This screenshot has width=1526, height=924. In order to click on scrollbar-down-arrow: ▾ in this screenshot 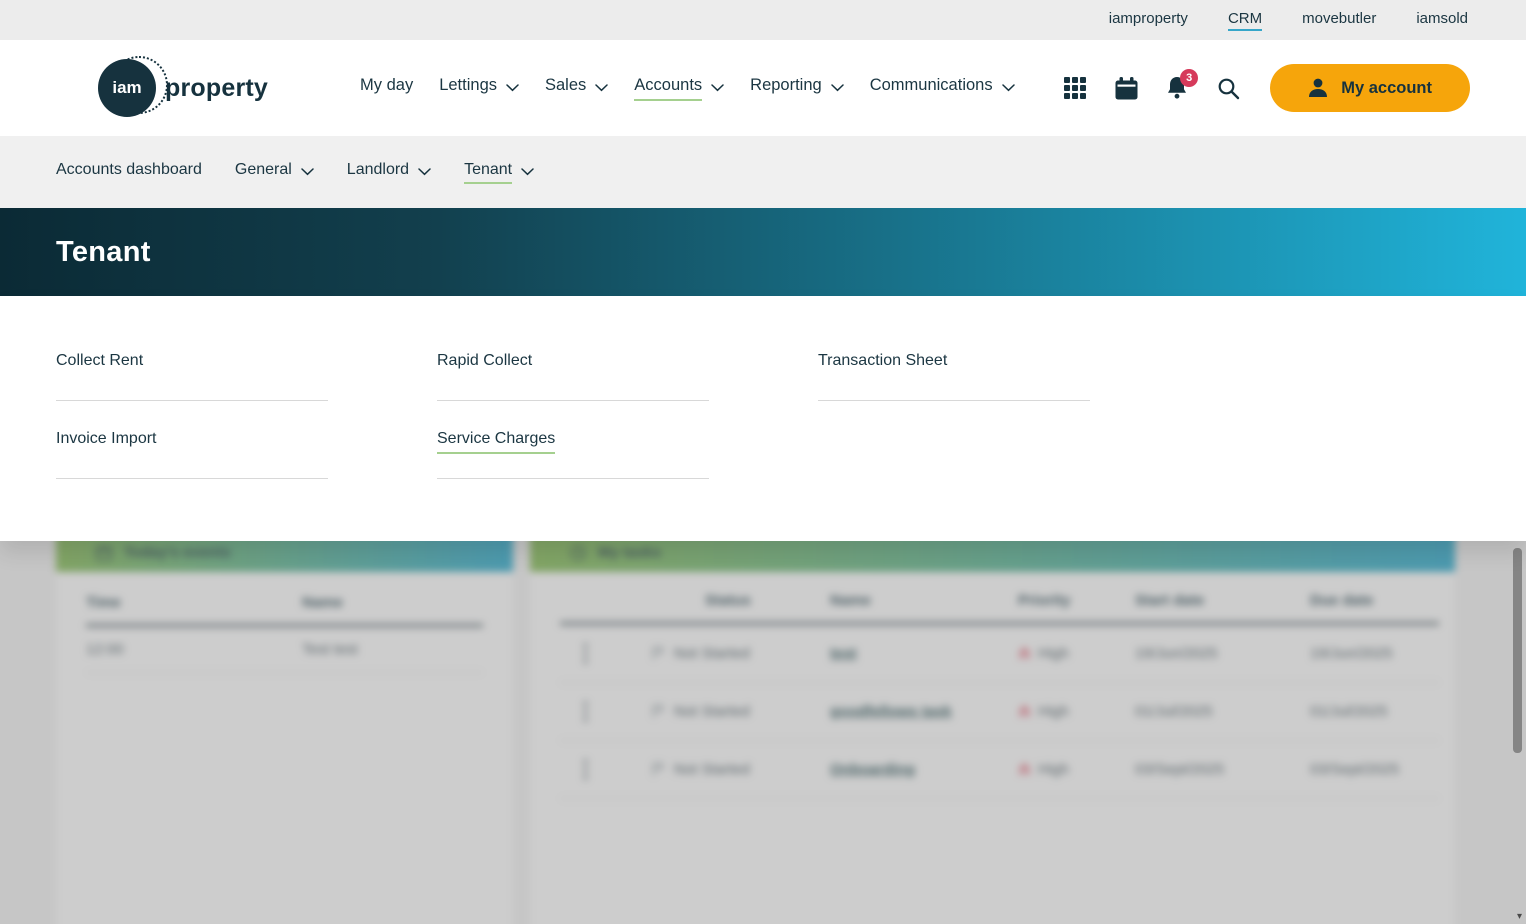, I will do `click(1519, 916)`.